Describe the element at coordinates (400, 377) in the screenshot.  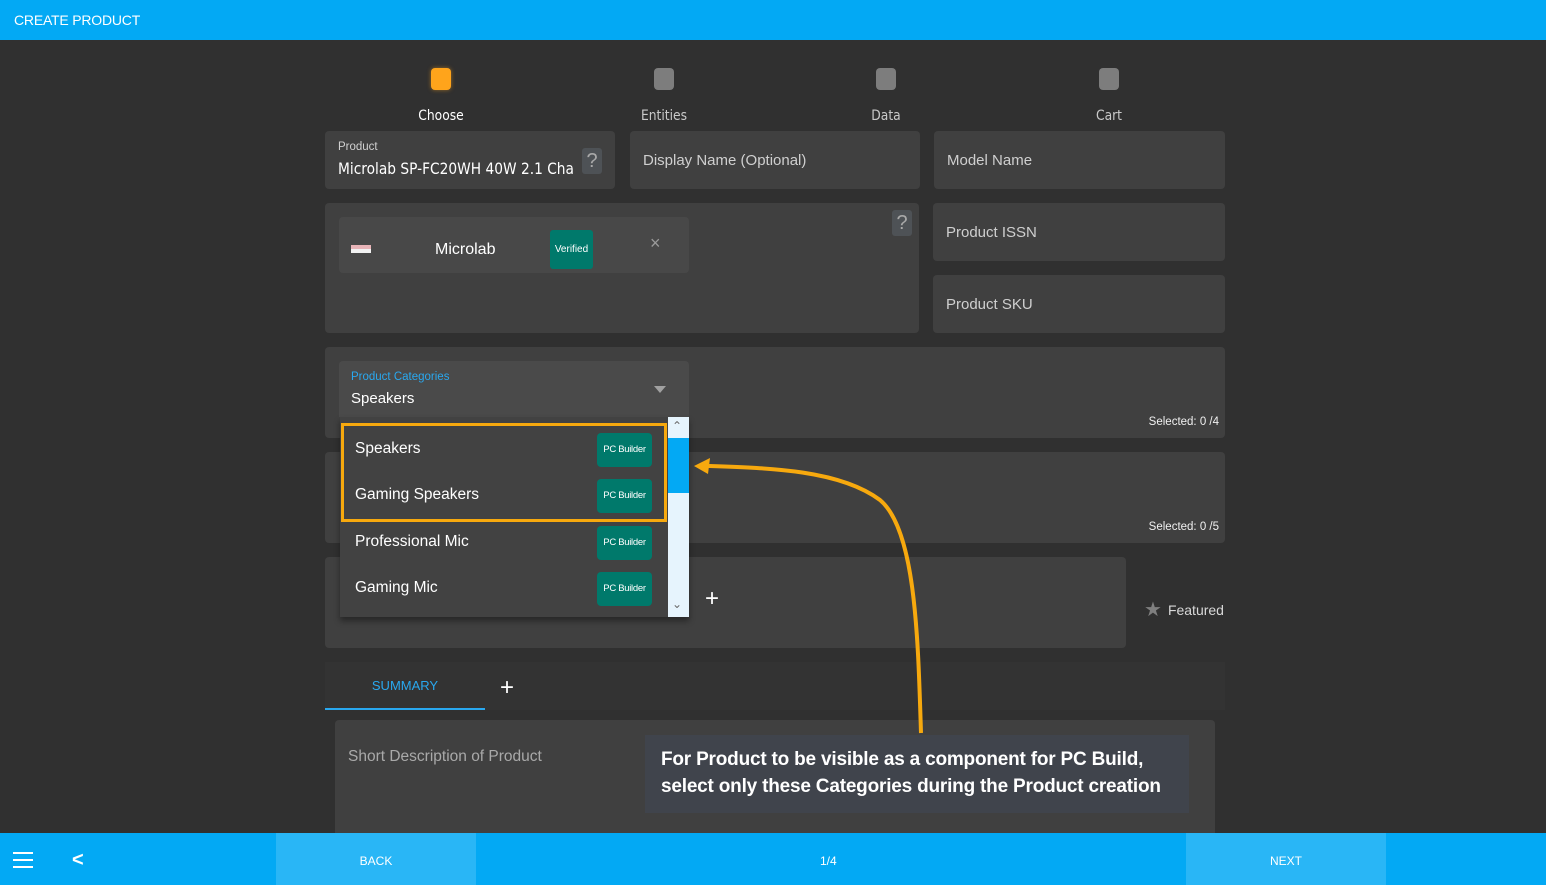
I see `select-label: Product Categories` at that location.